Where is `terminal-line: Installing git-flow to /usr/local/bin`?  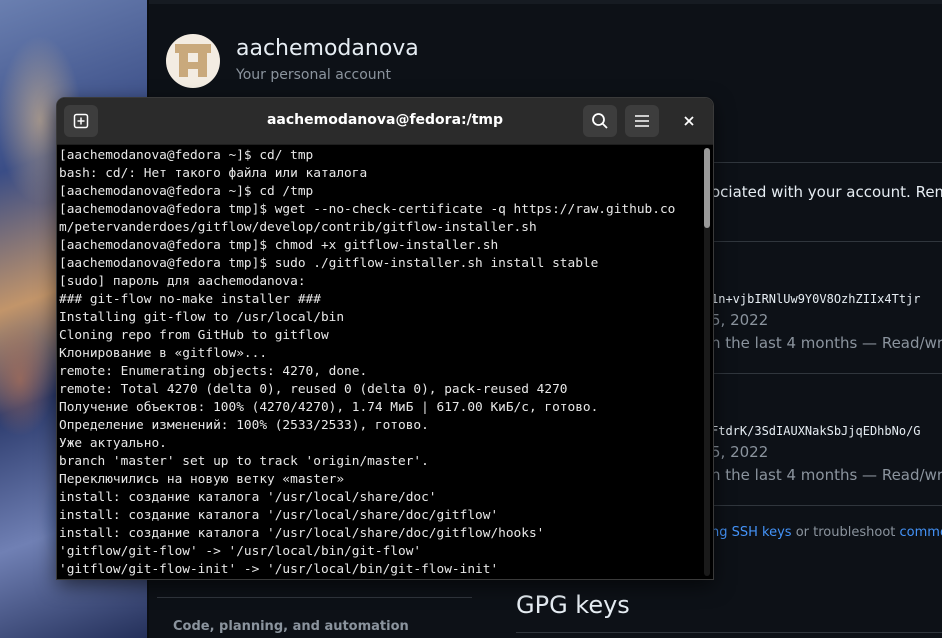 terminal-line: Installing git-flow to /usr/local/bin is located at coordinates (202, 317).